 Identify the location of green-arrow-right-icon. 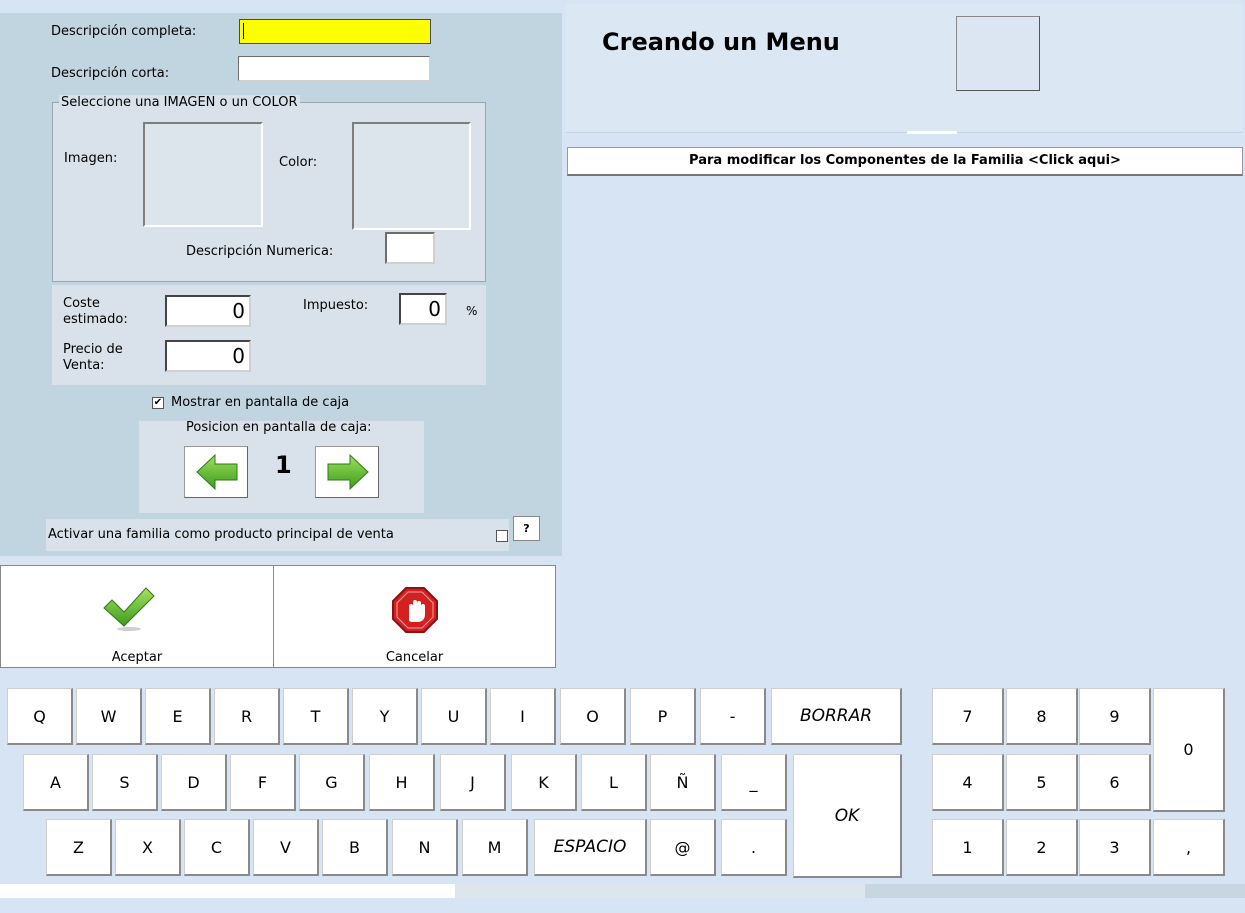
(348, 472).